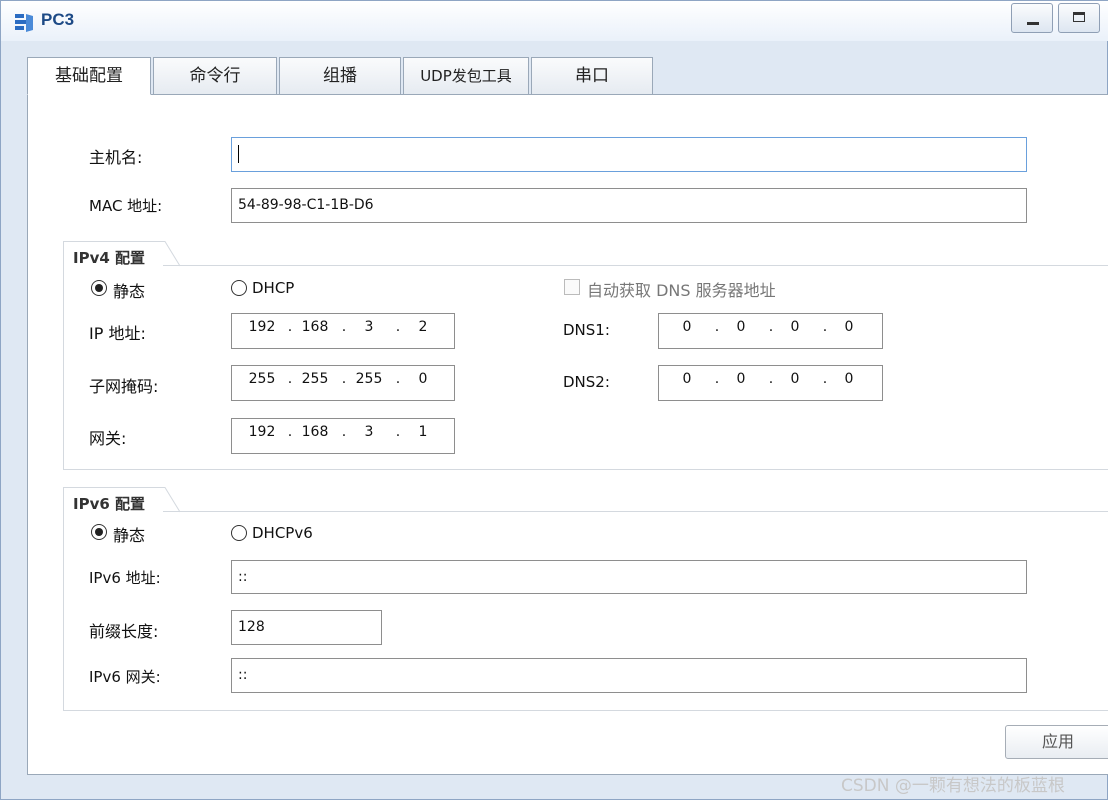 The height and width of the screenshot is (800, 1108). I want to click on ipv4-dhcp-label: DHCP, so click(273, 288).